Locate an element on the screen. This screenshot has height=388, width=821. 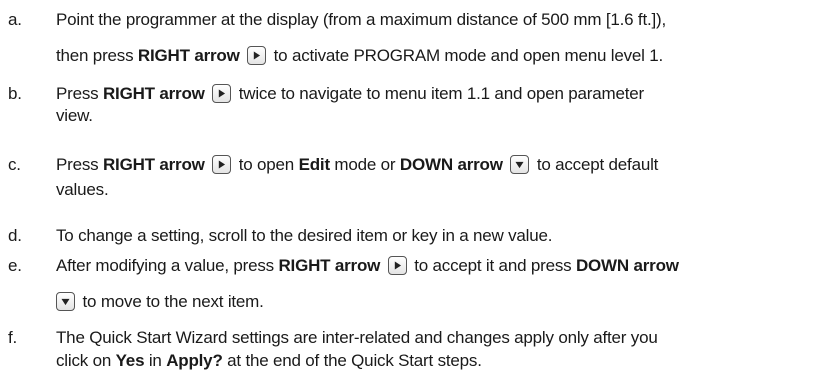
text: to accept it and press is located at coordinates (492, 265).